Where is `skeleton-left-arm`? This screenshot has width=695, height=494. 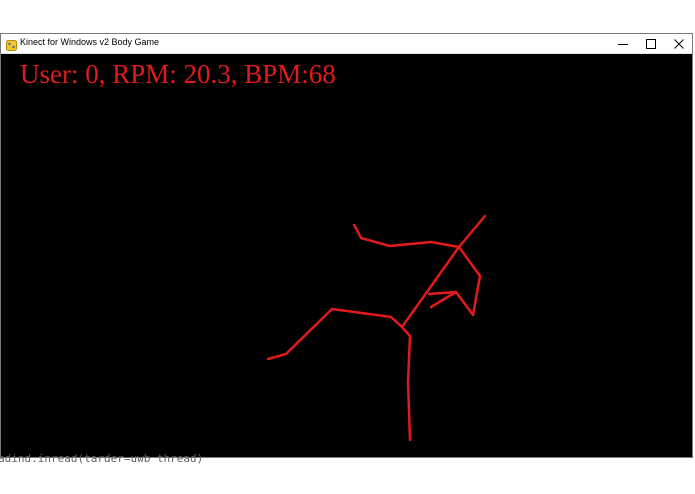
skeleton-left-arm is located at coordinates (408, 238).